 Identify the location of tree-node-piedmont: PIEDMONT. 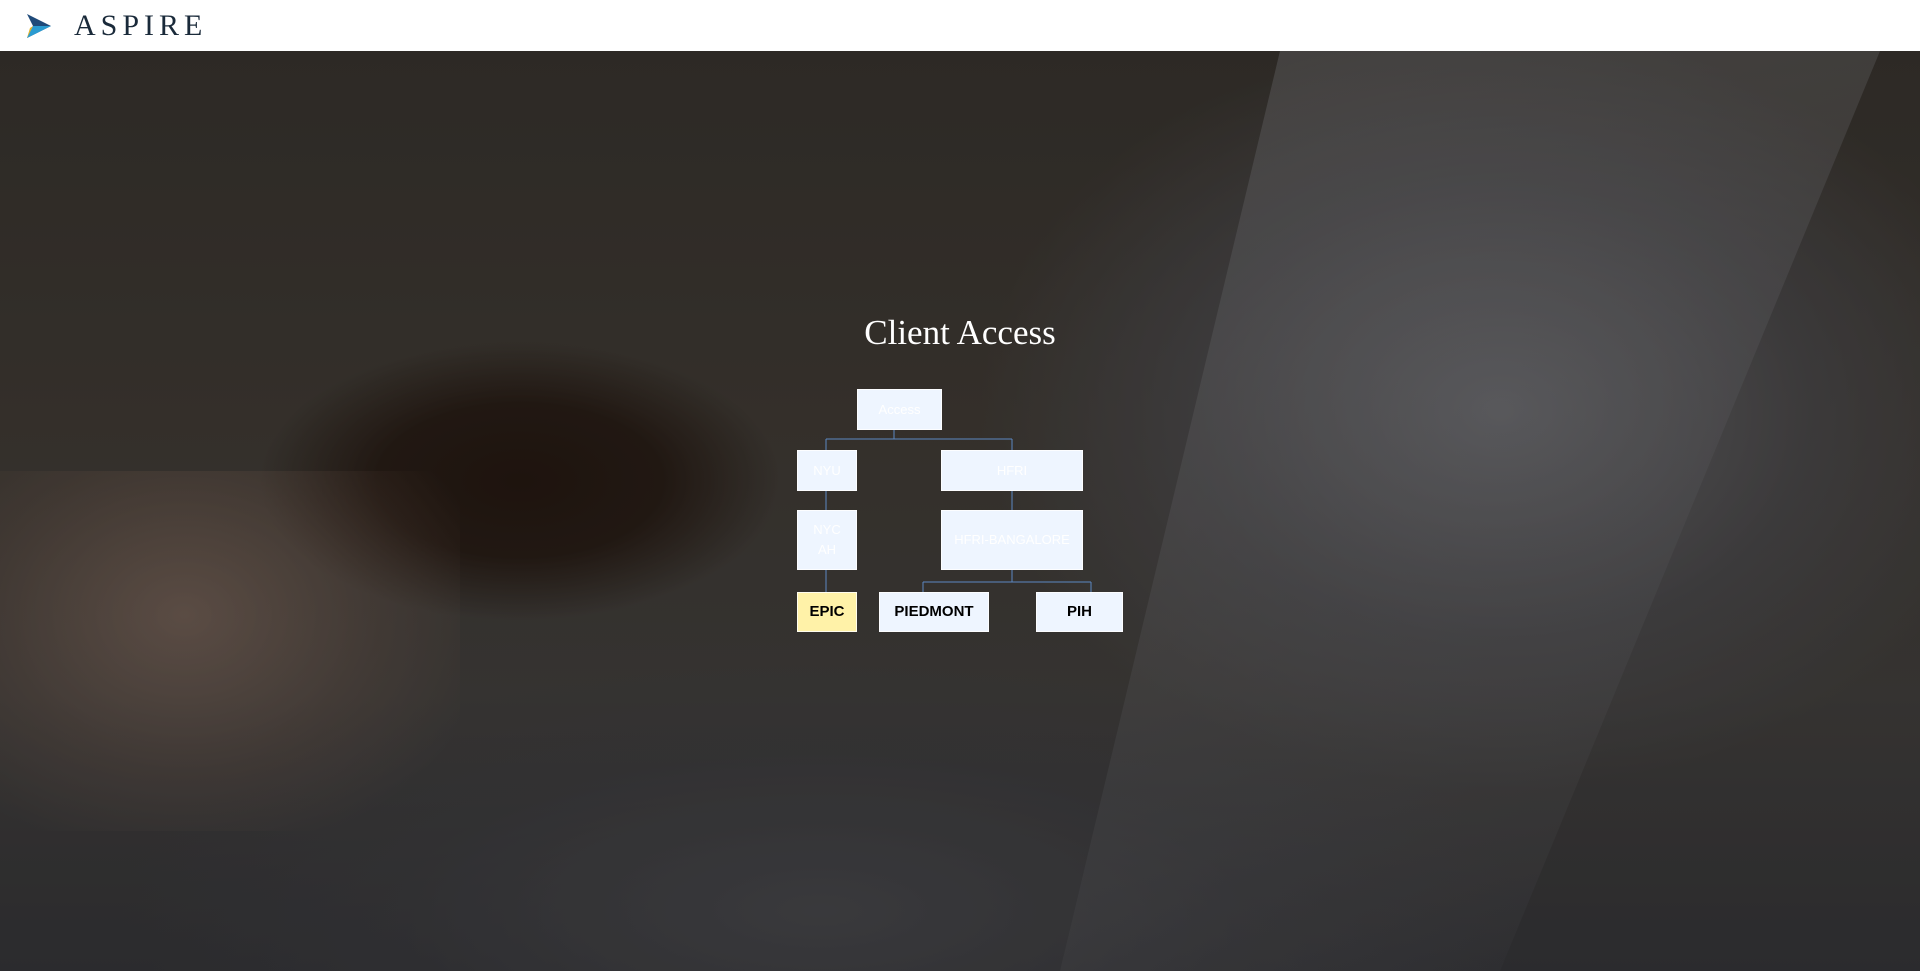
(934, 612).